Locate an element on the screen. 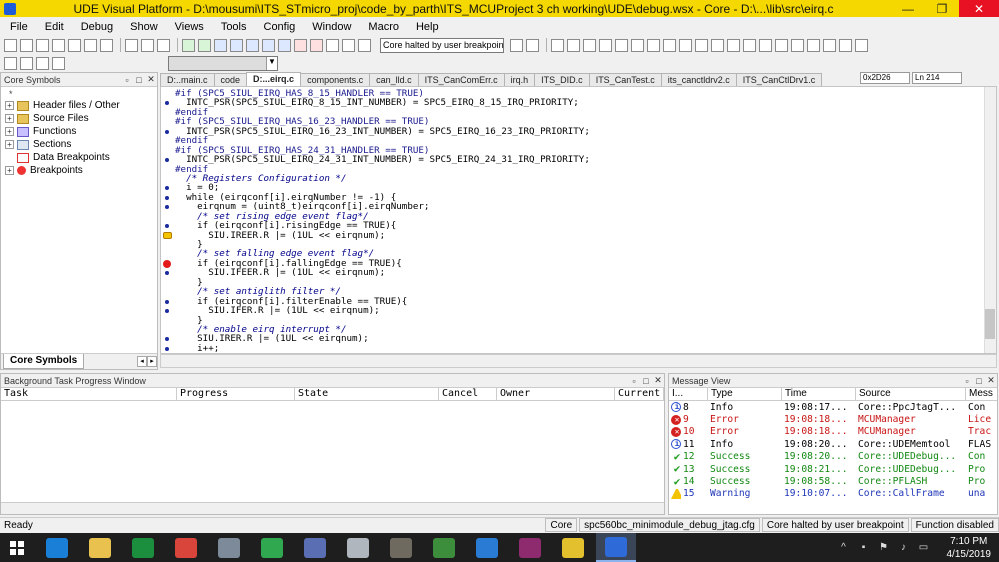 The width and height of the screenshot is (999, 562). trace-view-icon is located at coordinates (669, 45).